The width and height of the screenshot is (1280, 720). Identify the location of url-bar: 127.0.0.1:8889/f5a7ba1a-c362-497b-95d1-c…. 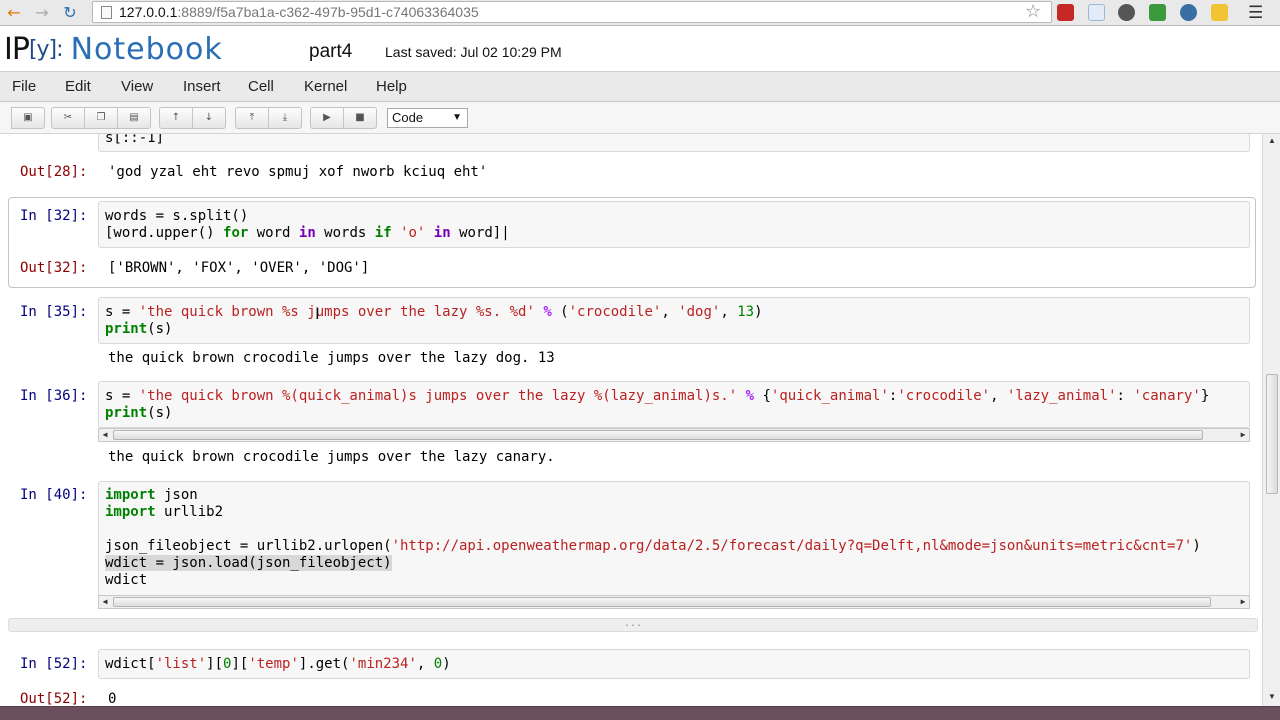
(572, 12).